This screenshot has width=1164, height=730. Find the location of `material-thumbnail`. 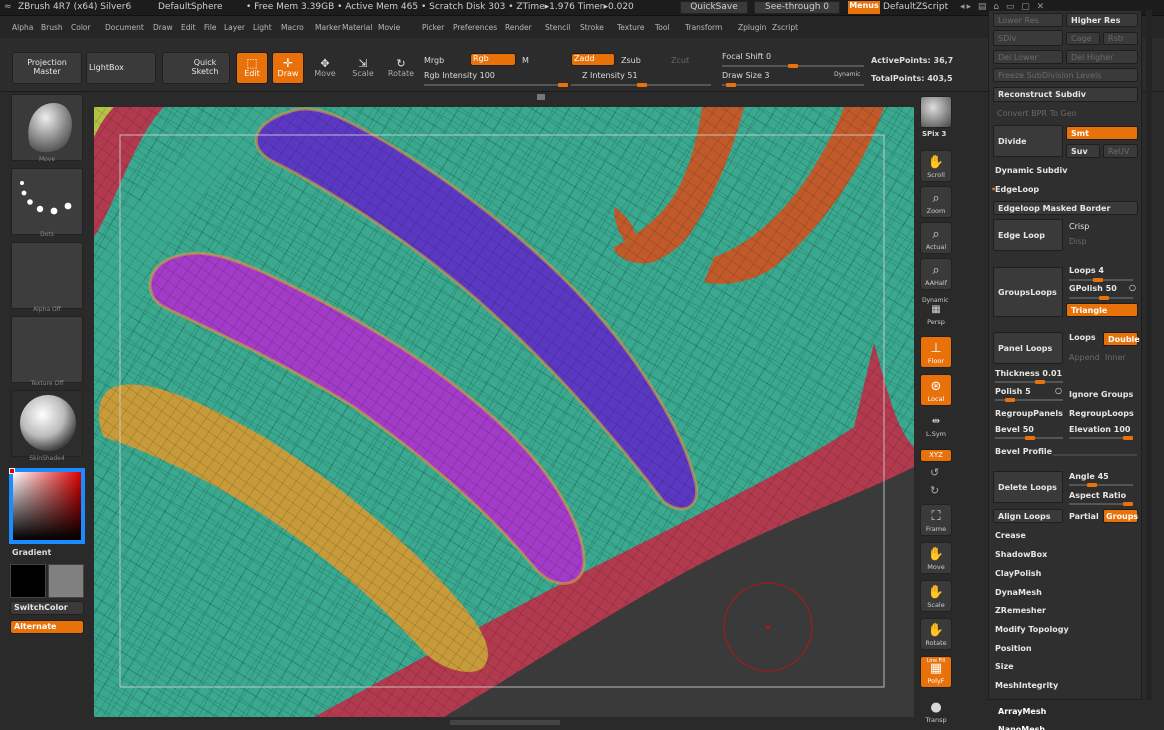

material-thumbnail is located at coordinates (47, 423).